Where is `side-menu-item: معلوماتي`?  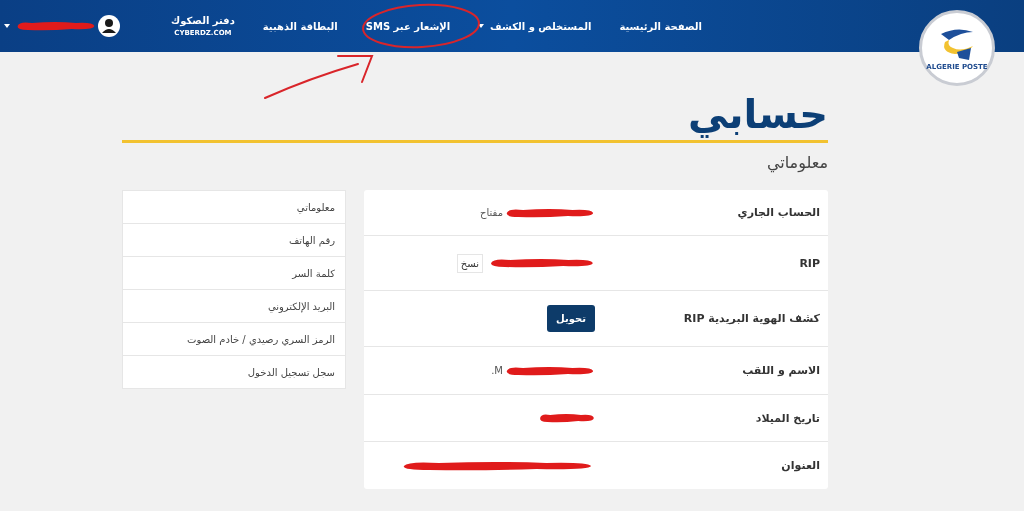
side-menu-item: معلوماتي is located at coordinates (234, 207).